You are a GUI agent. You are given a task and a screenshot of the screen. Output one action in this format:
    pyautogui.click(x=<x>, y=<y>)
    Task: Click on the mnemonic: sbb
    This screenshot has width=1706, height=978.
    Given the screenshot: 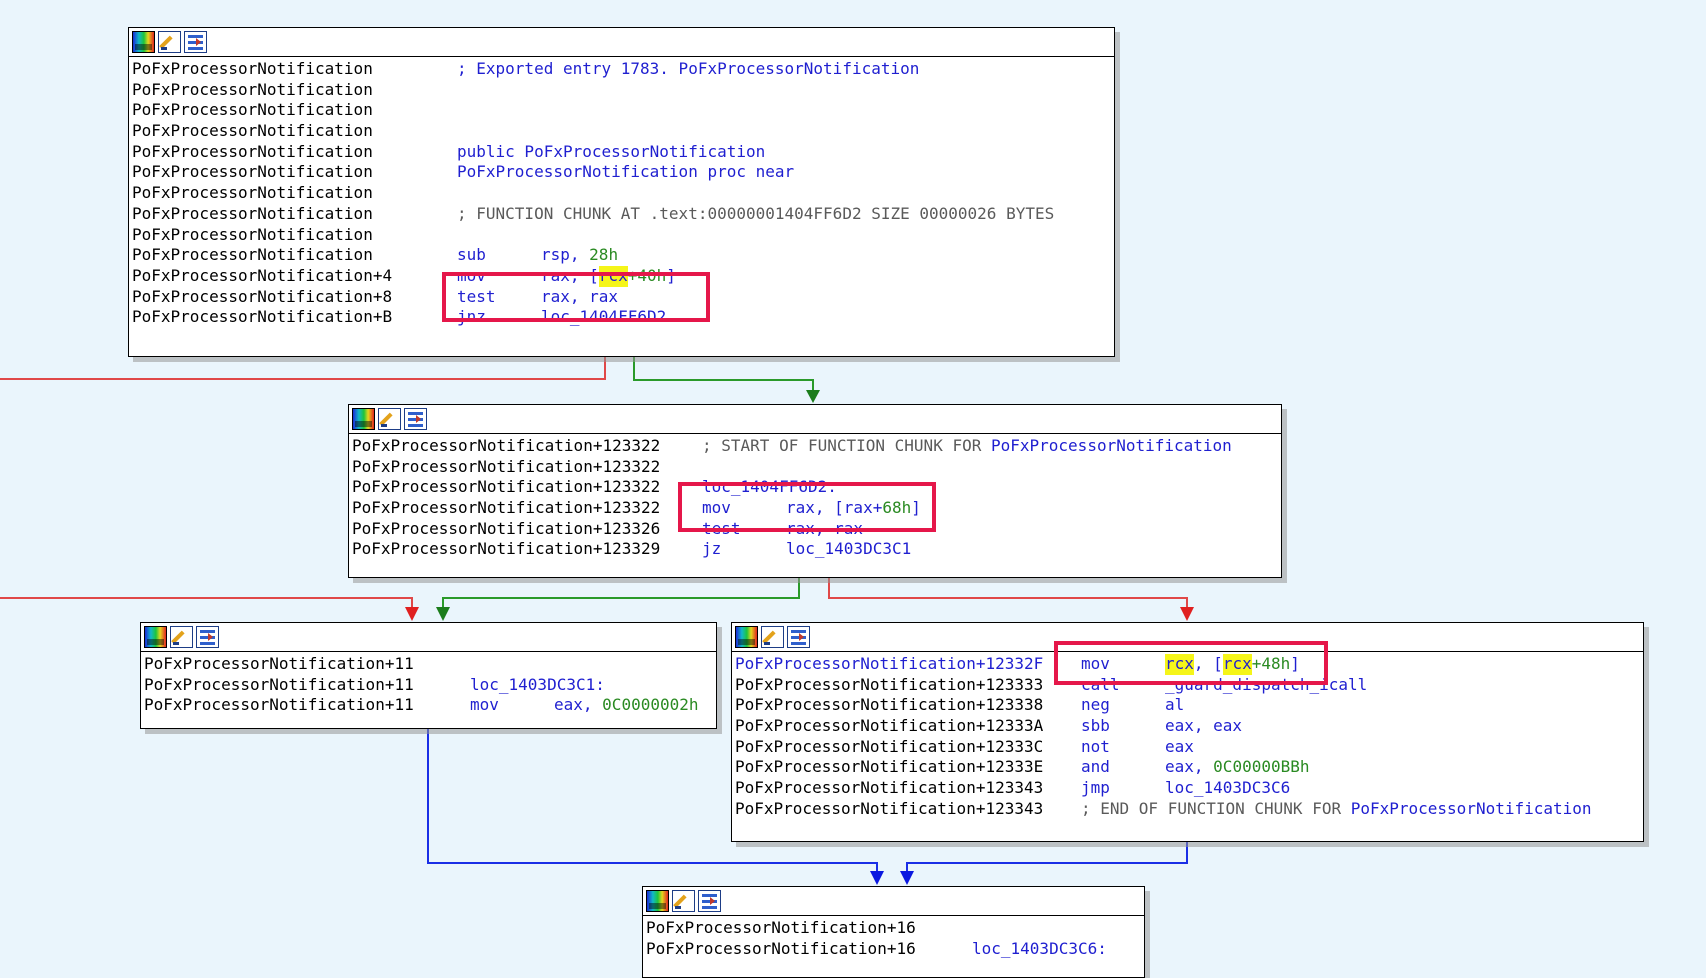 What is the action you would take?
    pyautogui.click(x=1095, y=726)
    